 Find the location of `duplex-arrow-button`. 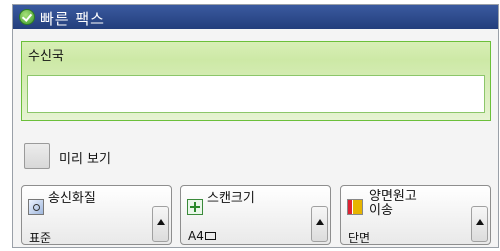

duplex-arrow-button is located at coordinates (479, 224).